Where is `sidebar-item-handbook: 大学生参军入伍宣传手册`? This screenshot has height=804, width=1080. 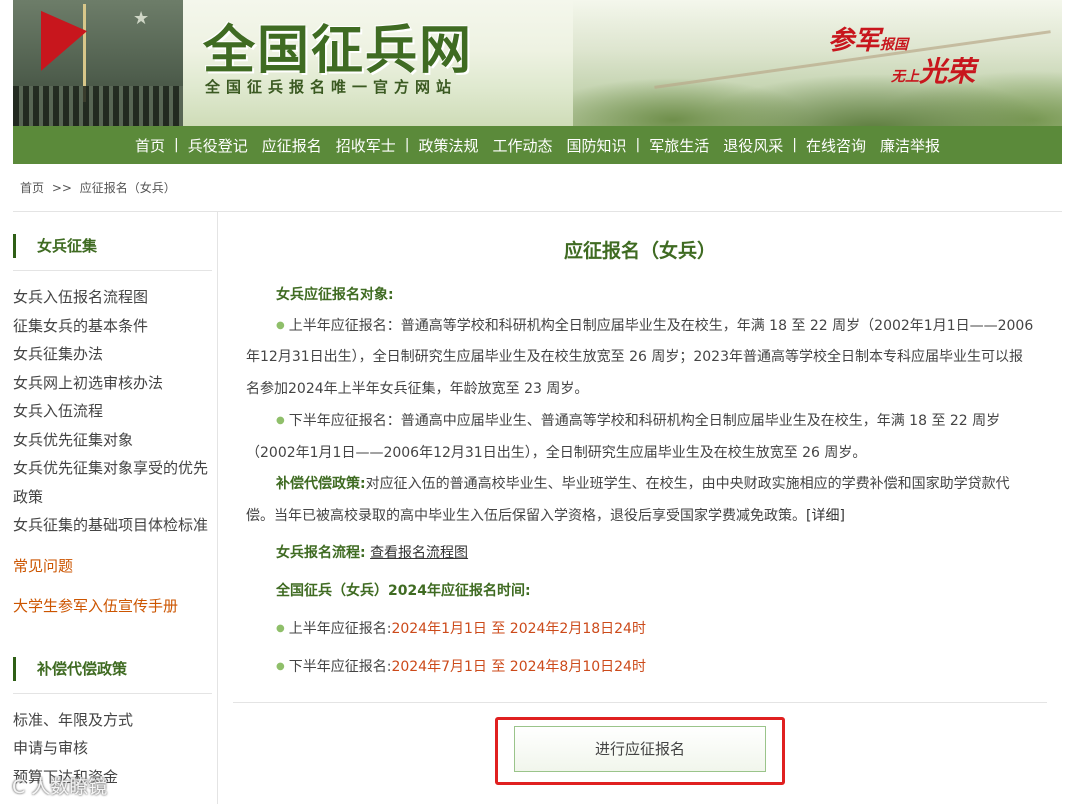
sidebar-item-handbook: 大学生参军入伍宣传手册 is located at coordinates (115, 606).